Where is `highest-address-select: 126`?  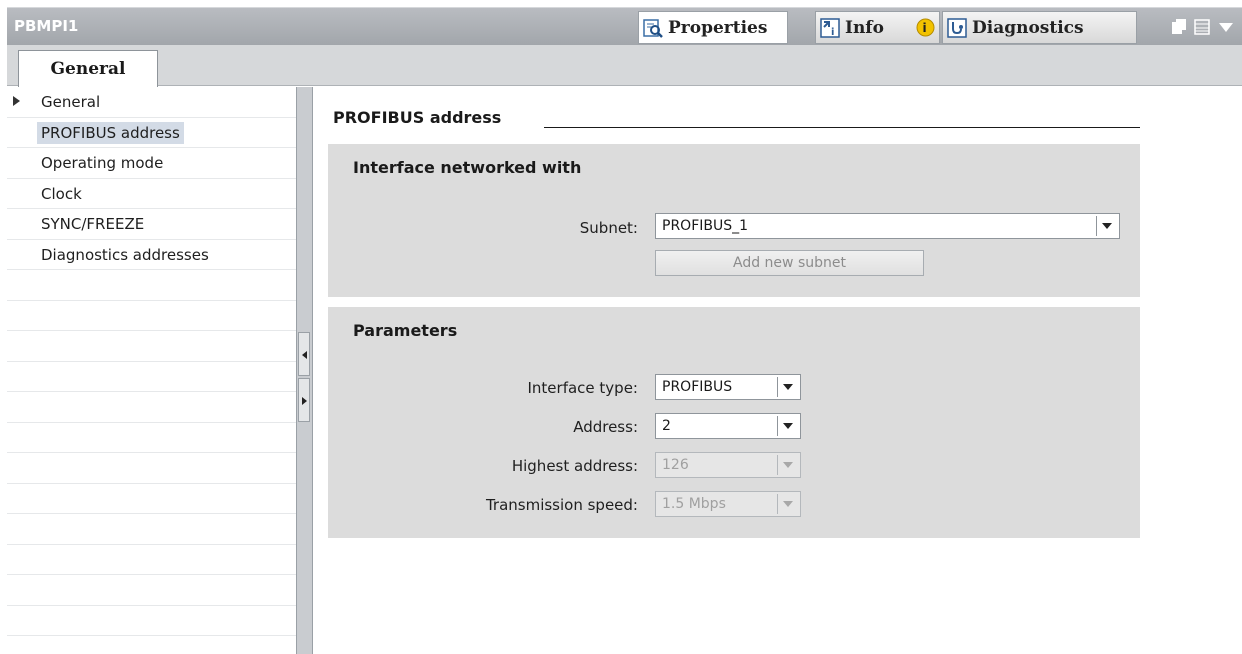
highest-address-select: 126 is located at coordinates (728, 465).